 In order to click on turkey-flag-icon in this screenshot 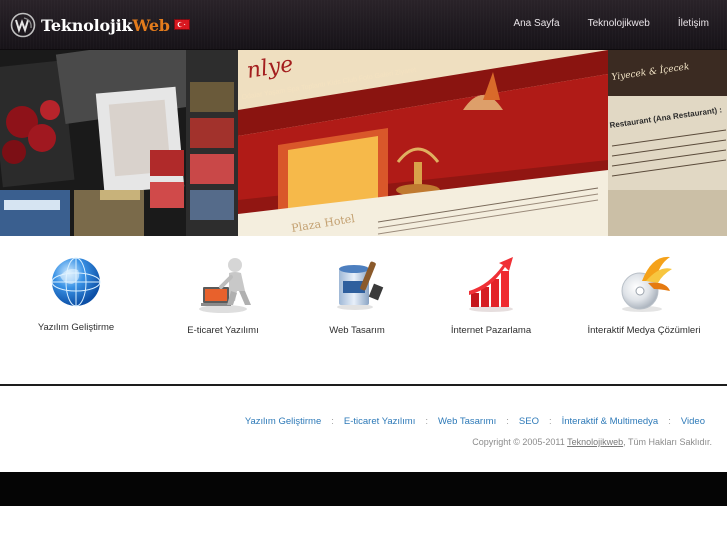, I will do `click(182, 24)`.